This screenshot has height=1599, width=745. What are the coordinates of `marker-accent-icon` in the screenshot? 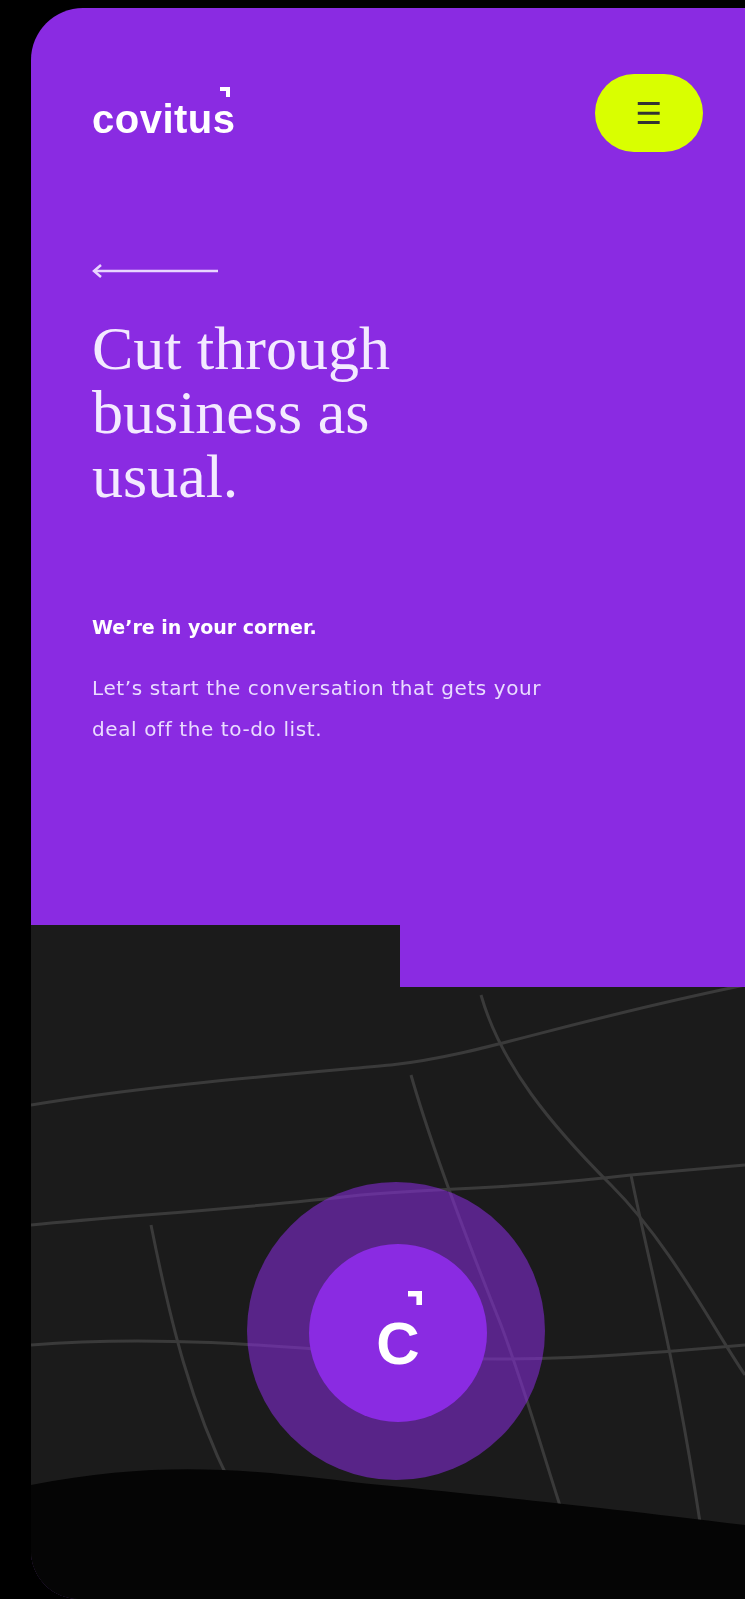 It's located at (414, 1297).